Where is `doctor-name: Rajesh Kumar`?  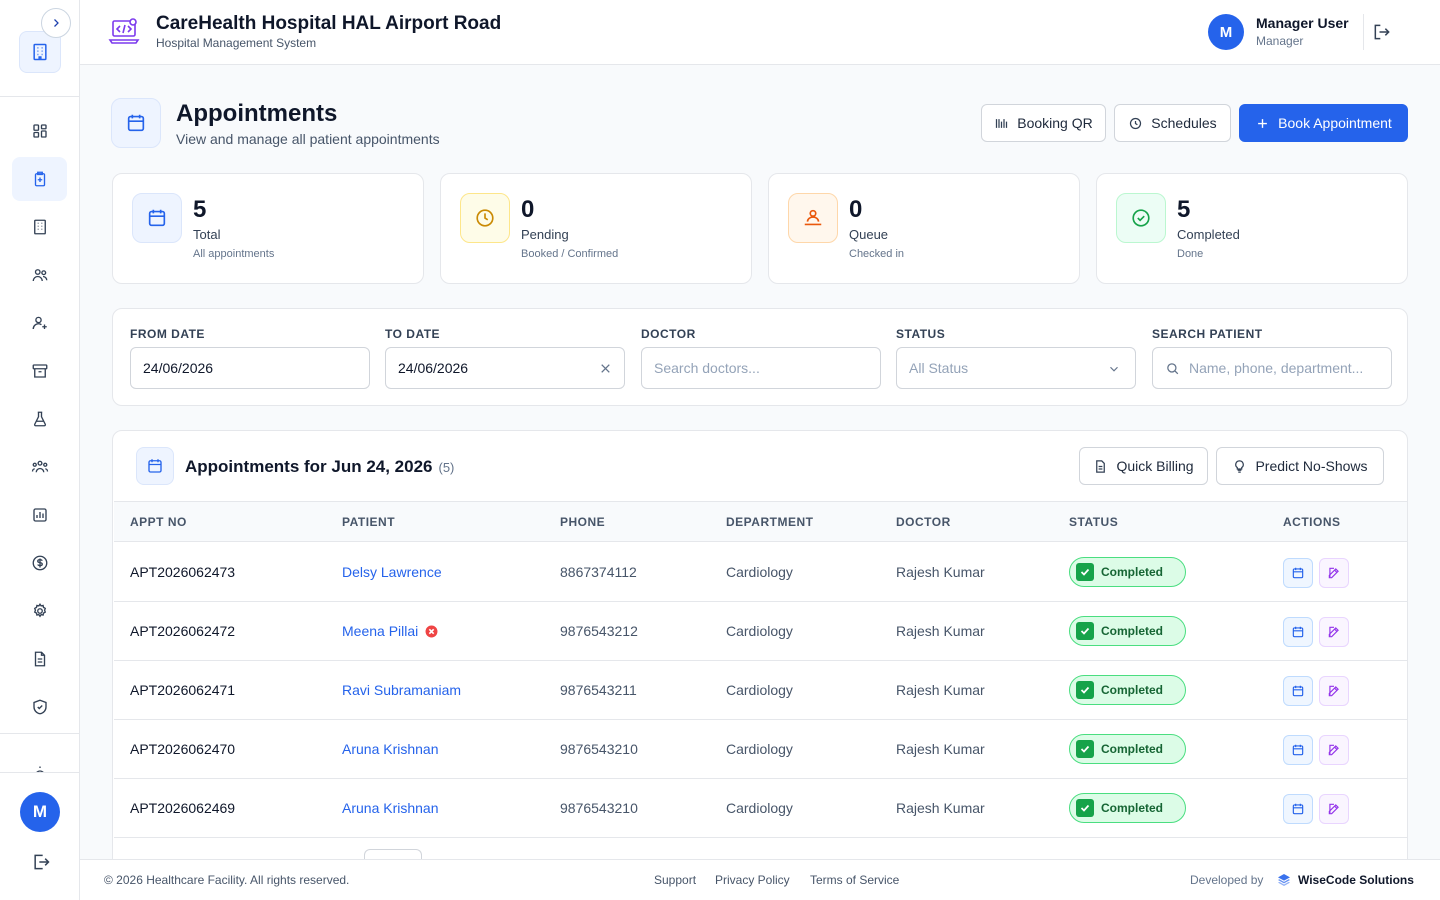 doctor-name: Rajesh Kumar is located at coordinates (940, 631).